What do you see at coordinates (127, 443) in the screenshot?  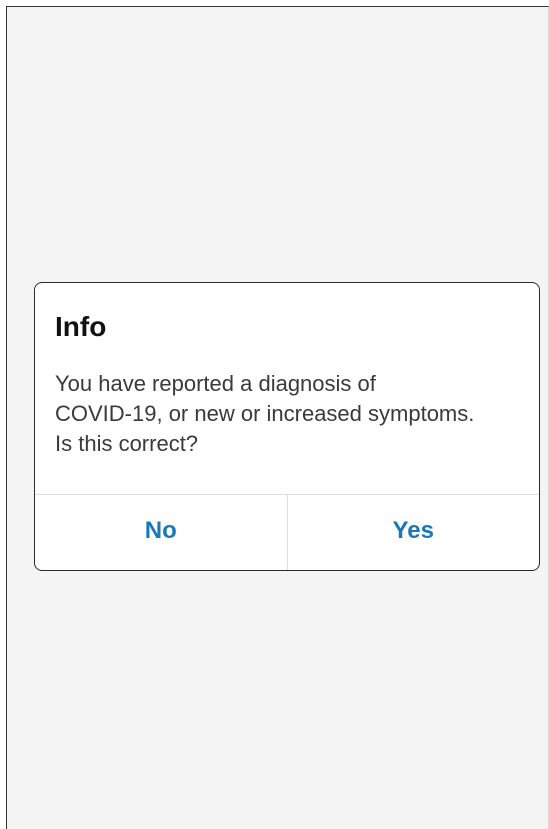 I see `dialog-message-line: Is this correct?` at bounding box center [127, 443].